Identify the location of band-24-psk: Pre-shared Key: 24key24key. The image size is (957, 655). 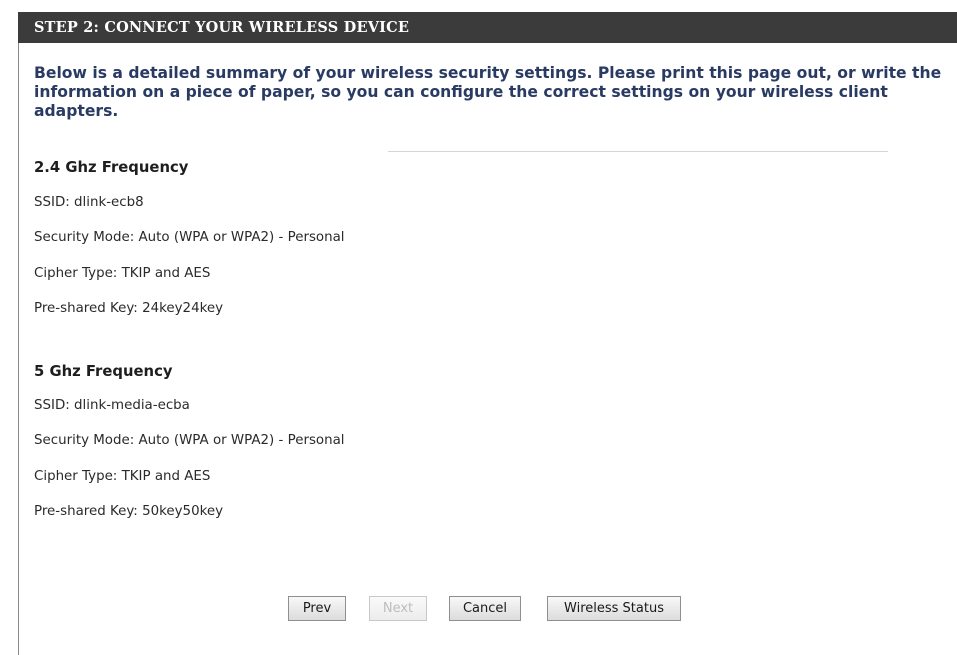
(129, 308).